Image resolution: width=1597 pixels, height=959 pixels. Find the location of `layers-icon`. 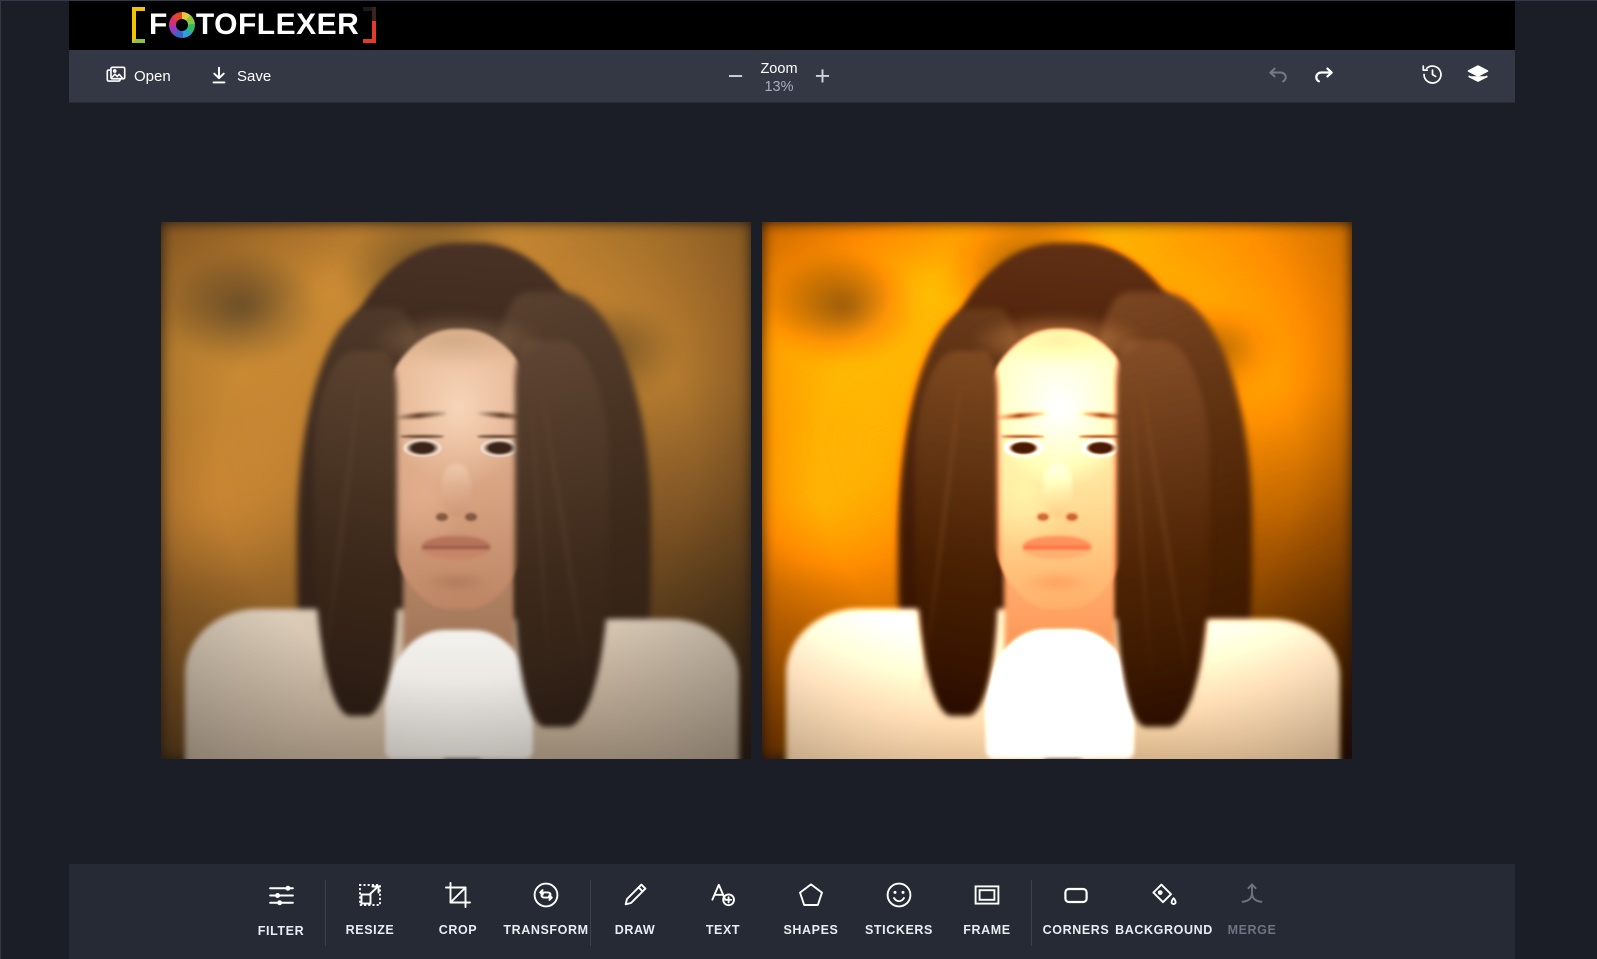

layers-icon is located at coordinates (1478, 77).